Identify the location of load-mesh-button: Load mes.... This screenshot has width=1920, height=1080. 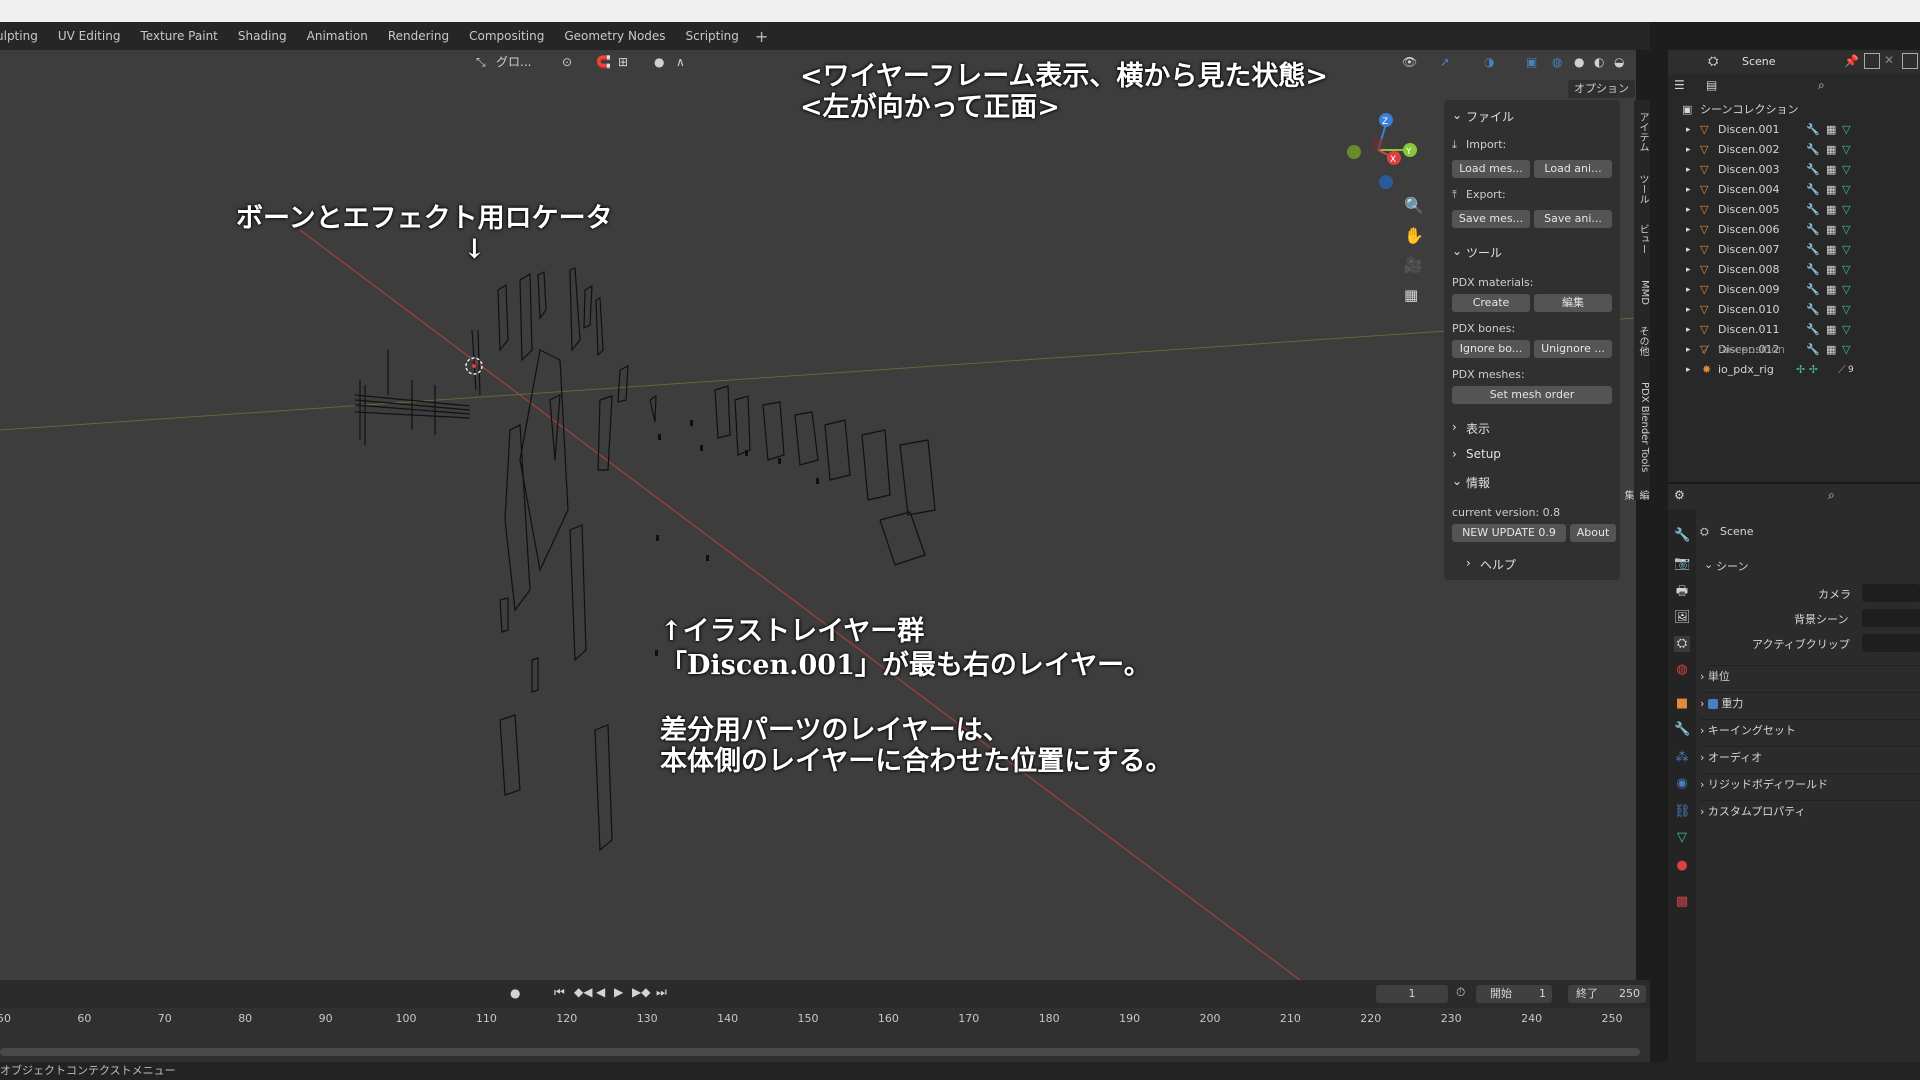
(1491, 169).